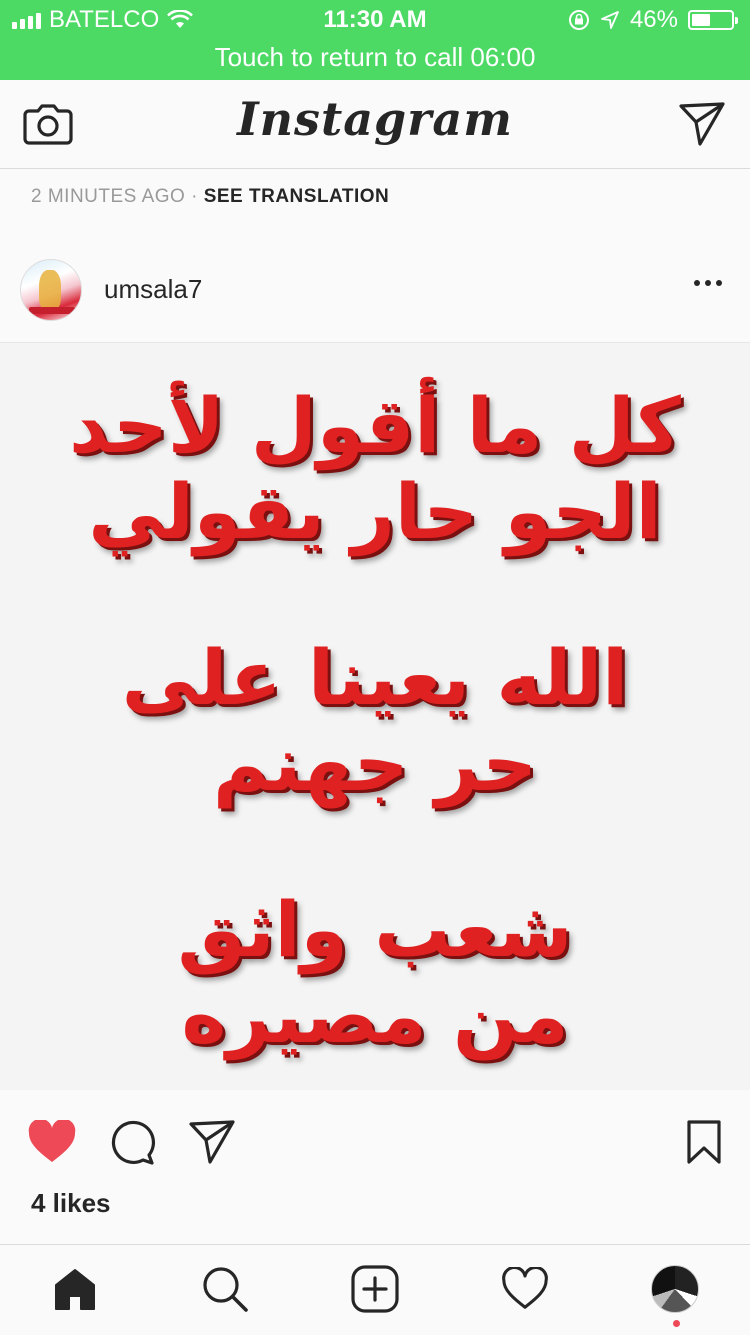 The width and height of the screenshot is (750, 1335). Describe the element at coordinates (708, 283) in the screenshot. I see `more-options-icon` at that location.